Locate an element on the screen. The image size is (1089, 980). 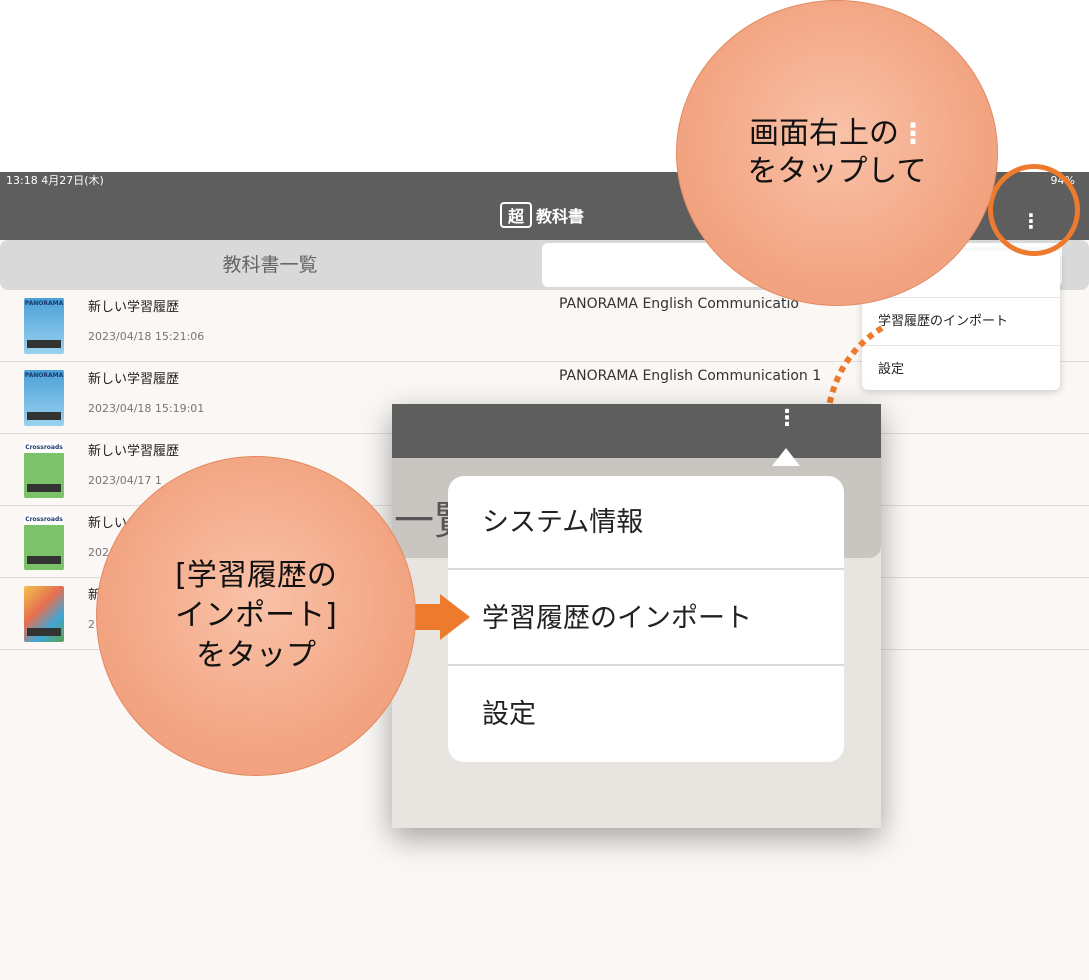
callout-left-line1: [学習履歴の is located at coordinates (256, 575).